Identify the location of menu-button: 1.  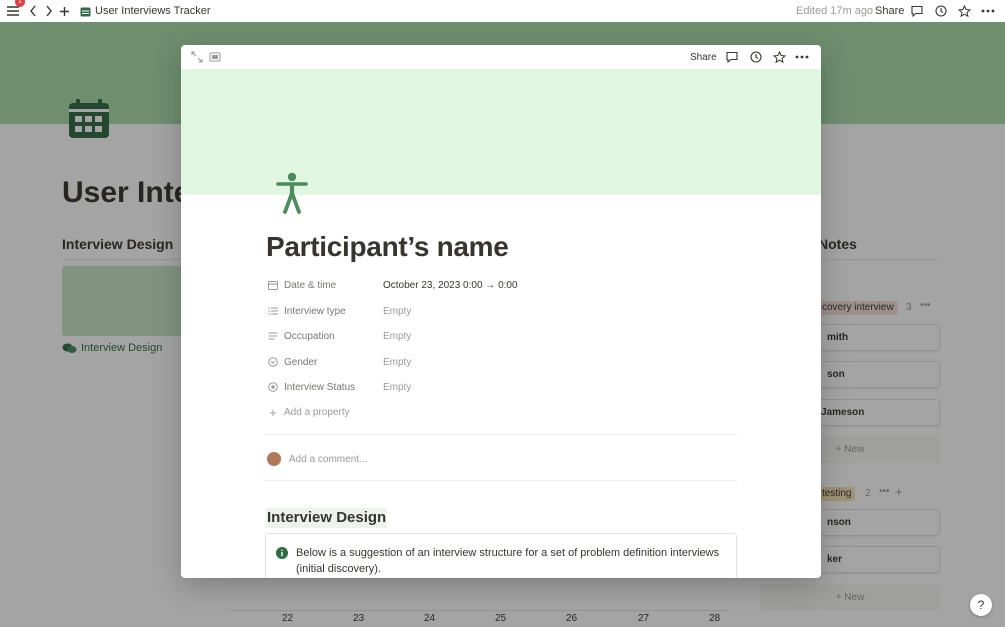
(15, 11).